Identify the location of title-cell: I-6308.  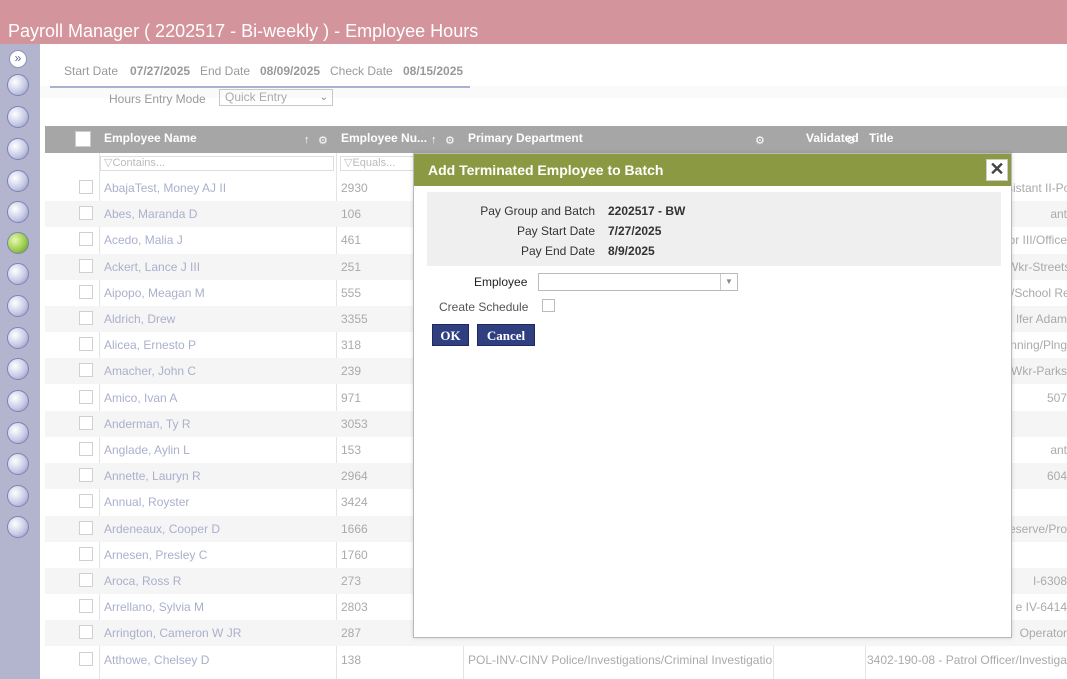
(1049, 581).